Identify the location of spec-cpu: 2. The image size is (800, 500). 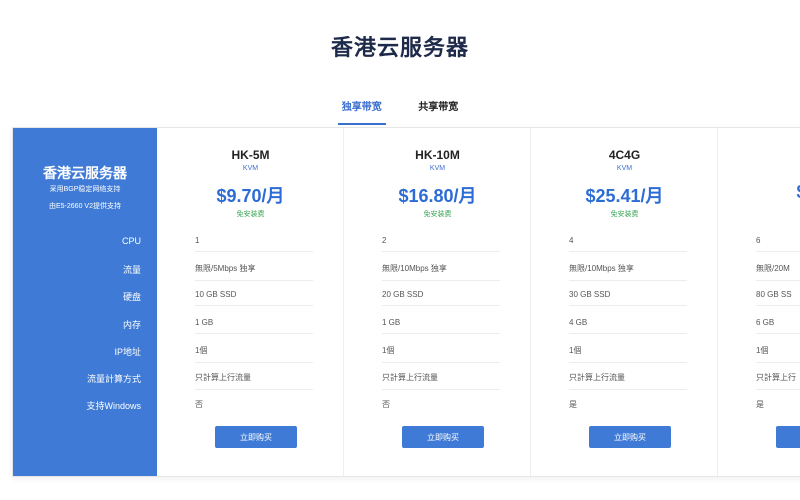
(441, 244).